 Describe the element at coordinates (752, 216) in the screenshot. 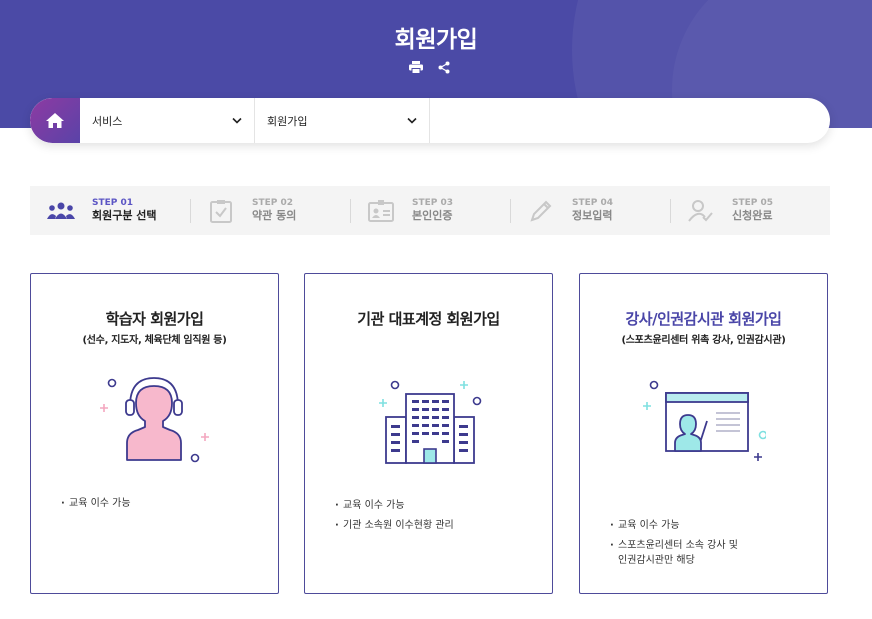

I see `step-label: 신청완료` at that location.